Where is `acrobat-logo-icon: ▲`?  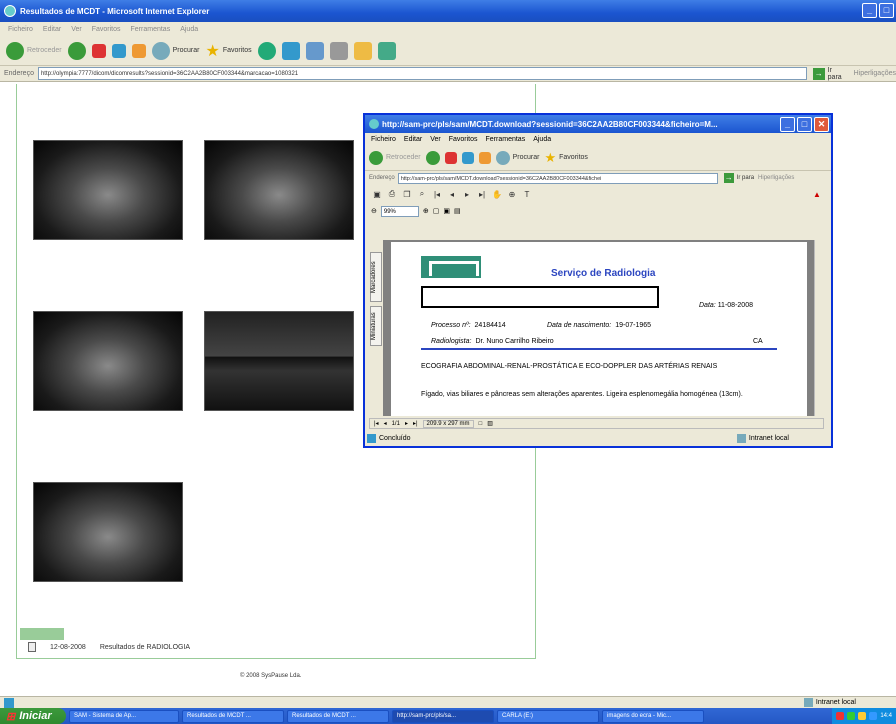 acrobat-logo-icon: ▲ is located at coordinates (817, 194).